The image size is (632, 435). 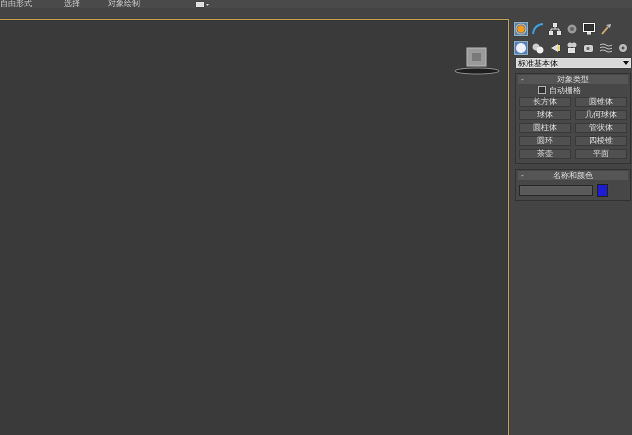 I want to click on curve-tab, so click(x=538, y=29).